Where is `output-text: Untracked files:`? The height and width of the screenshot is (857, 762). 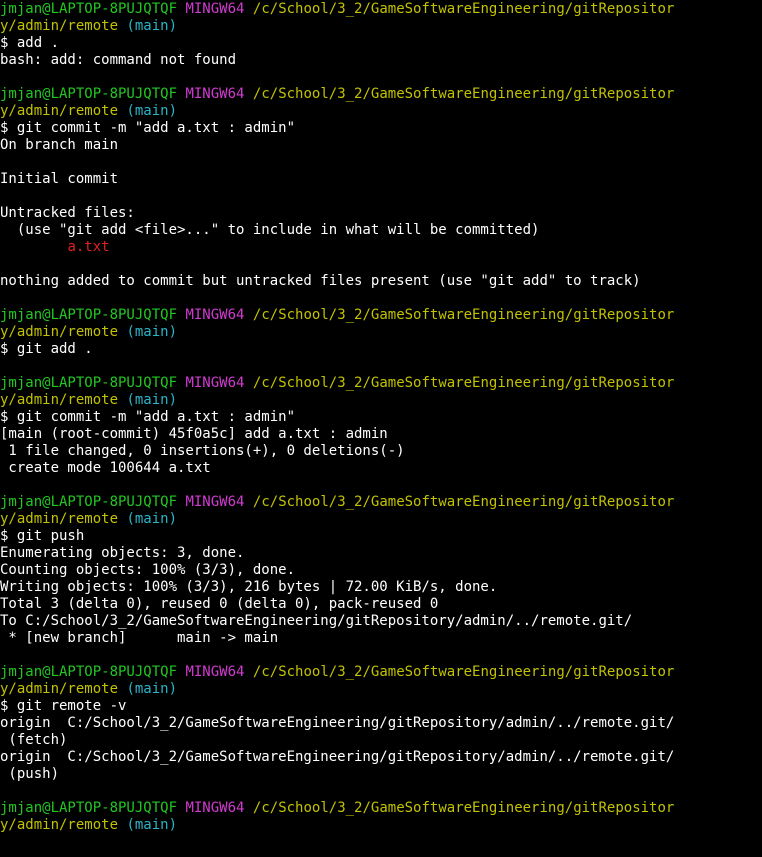 output-text: Untracked files: is located at coordinates (67, 213).